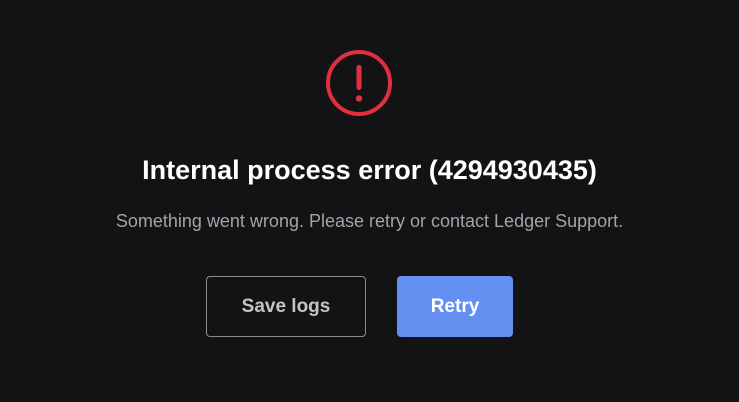 This screenshot has width=739, height=402. I want to click on retry-button: Retry, so click(455, 306).